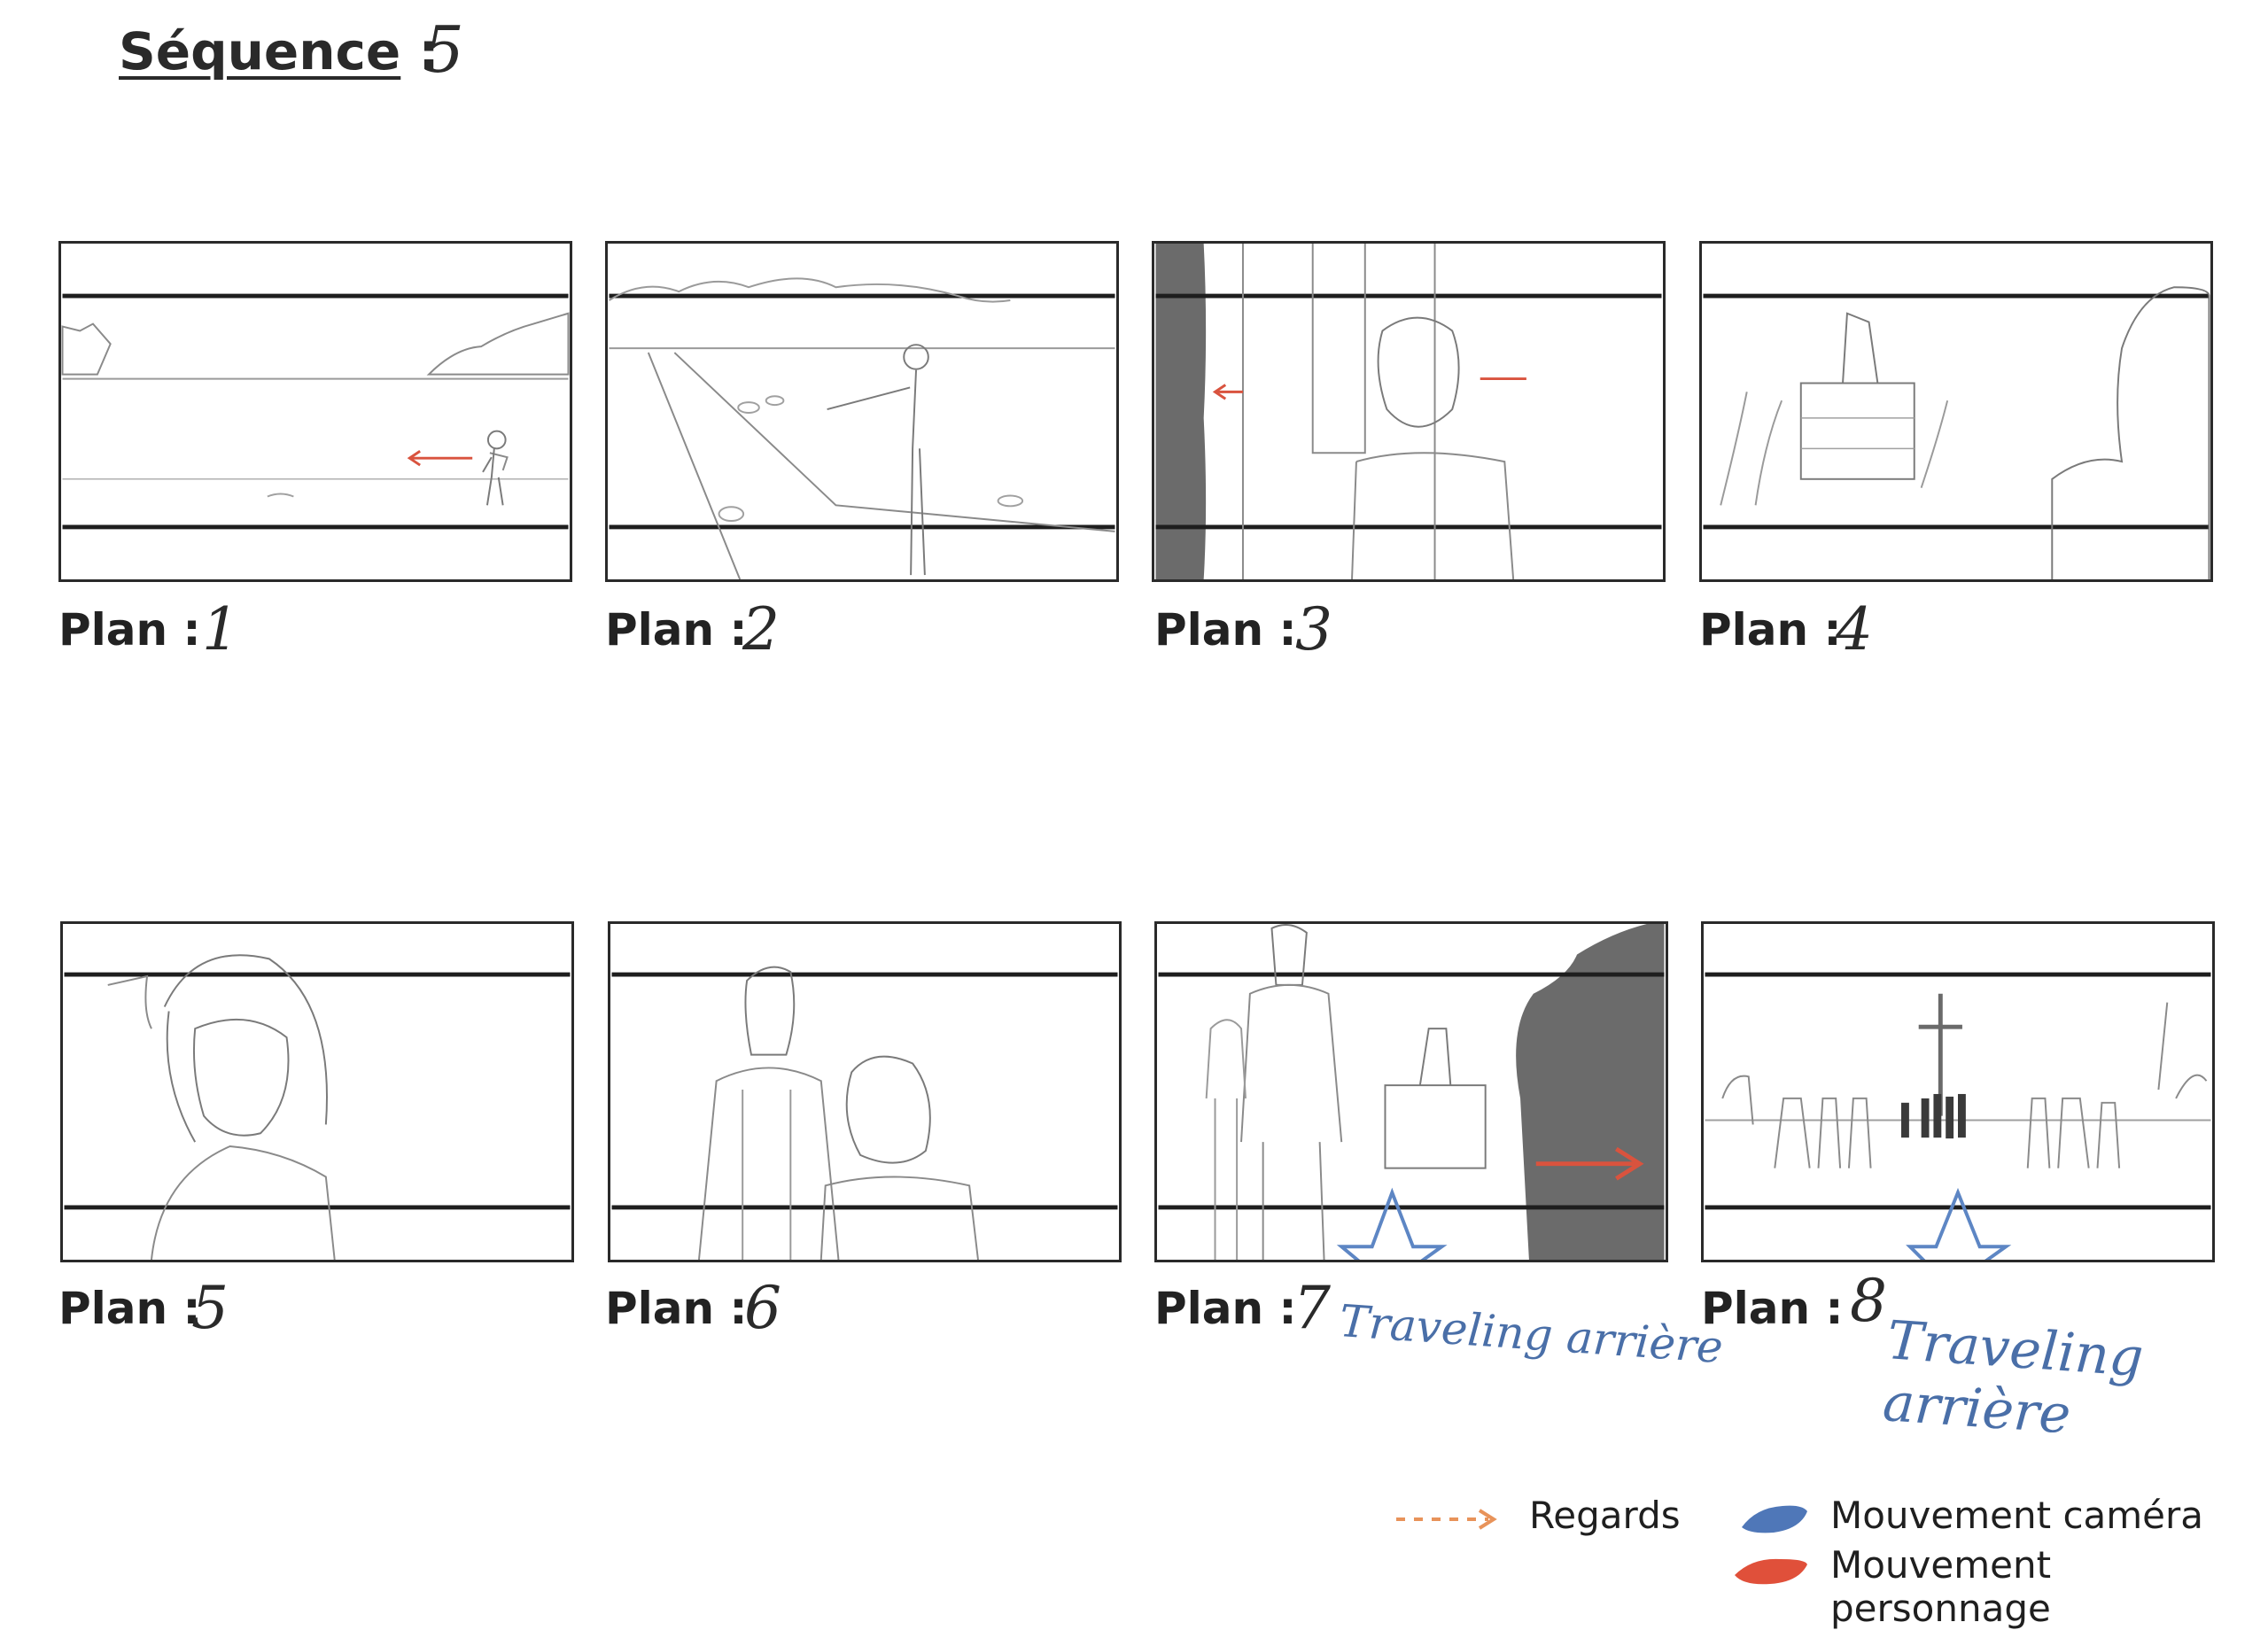  Describe the element at coordinates (1313, 629) in the screenshot. I see `panel-3-number: 3` at that location.